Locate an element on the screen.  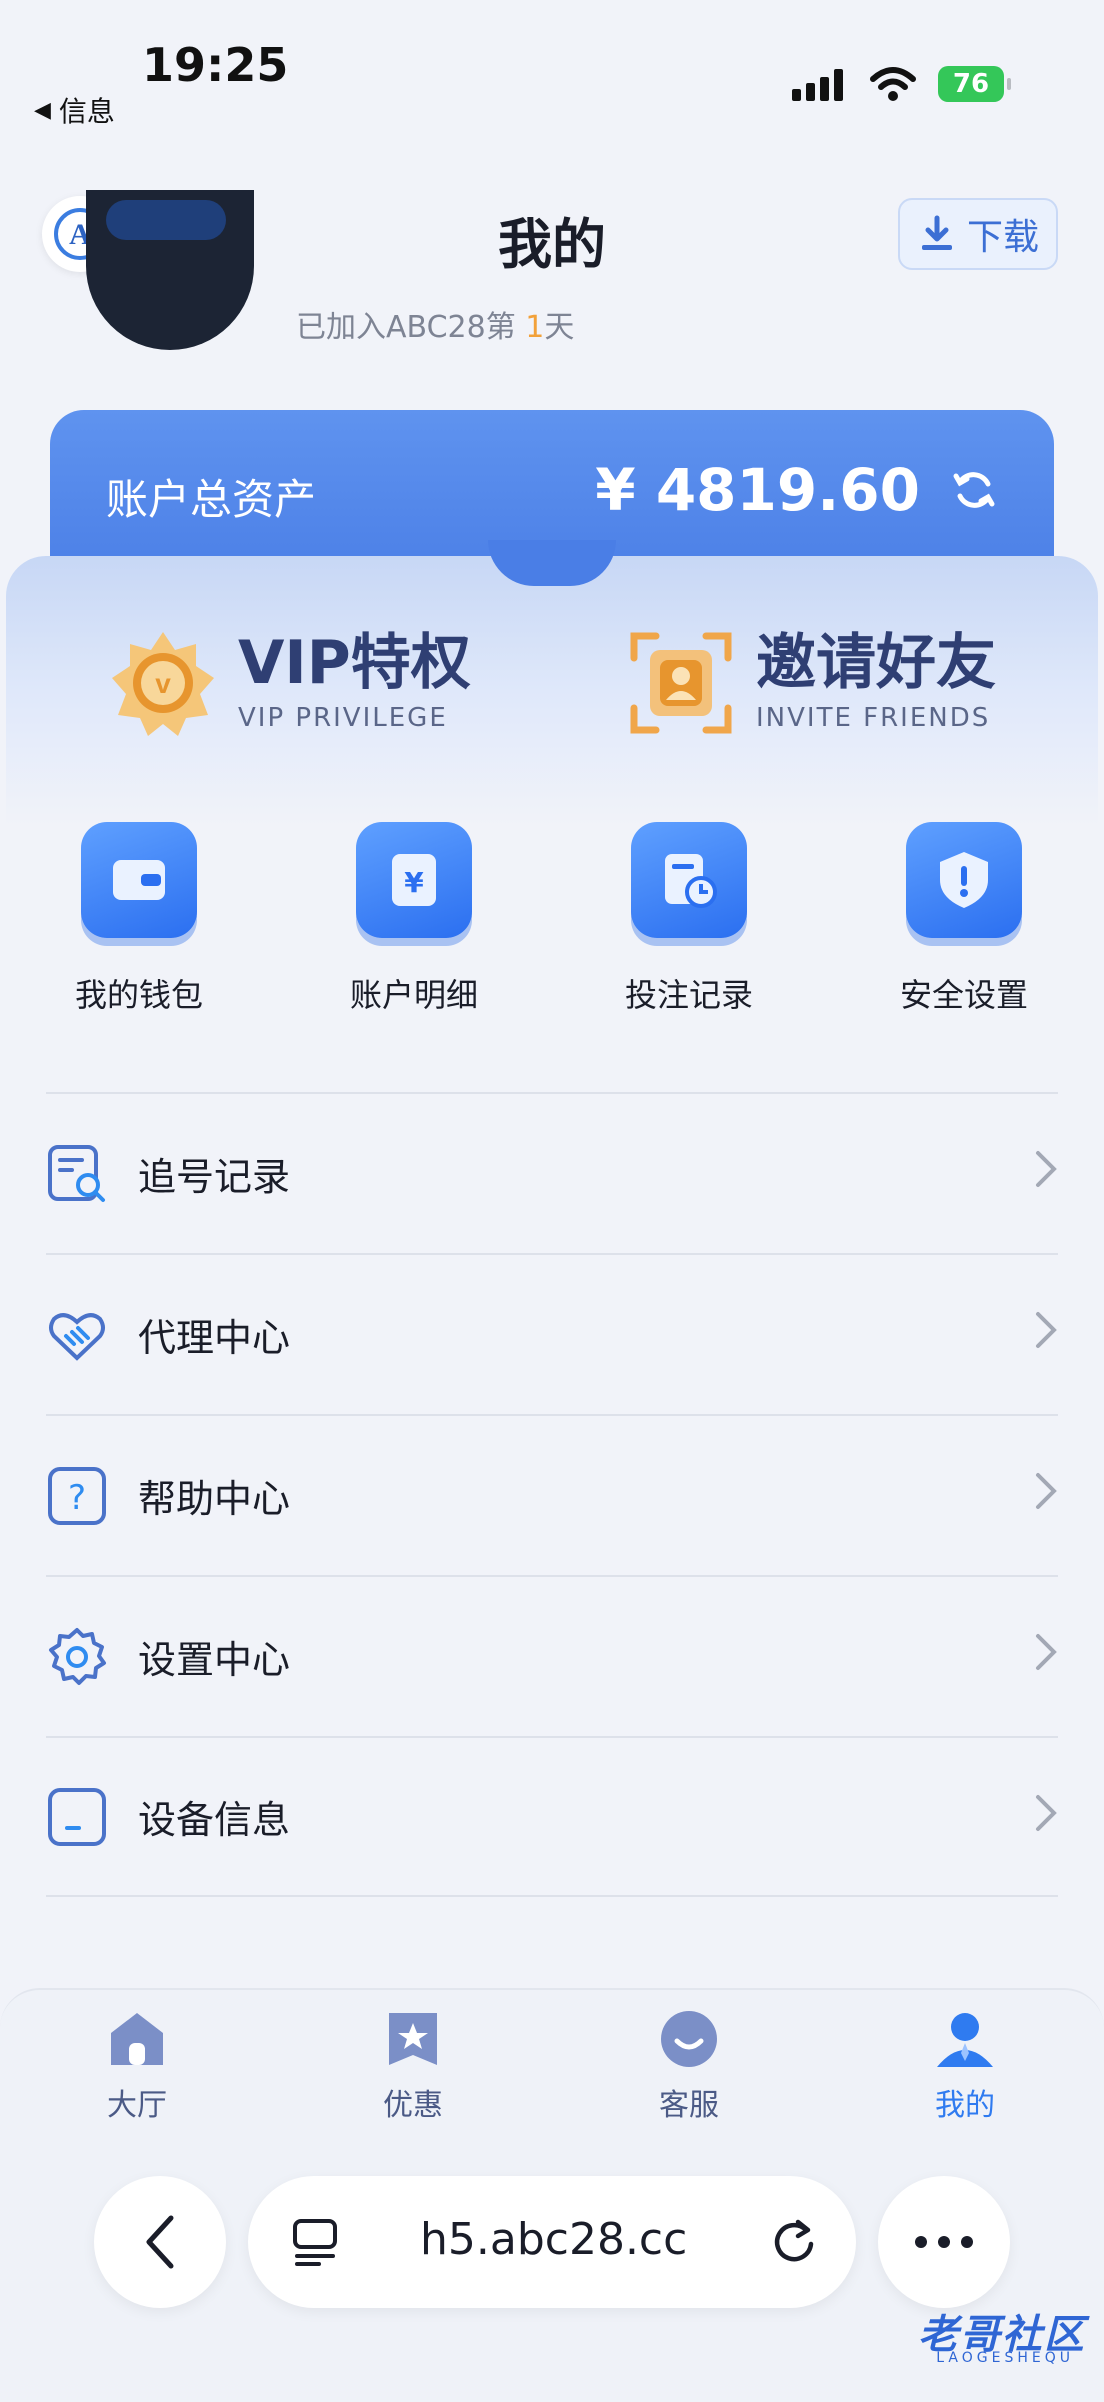
browser-back-button is located at coordinates (160, 2242).